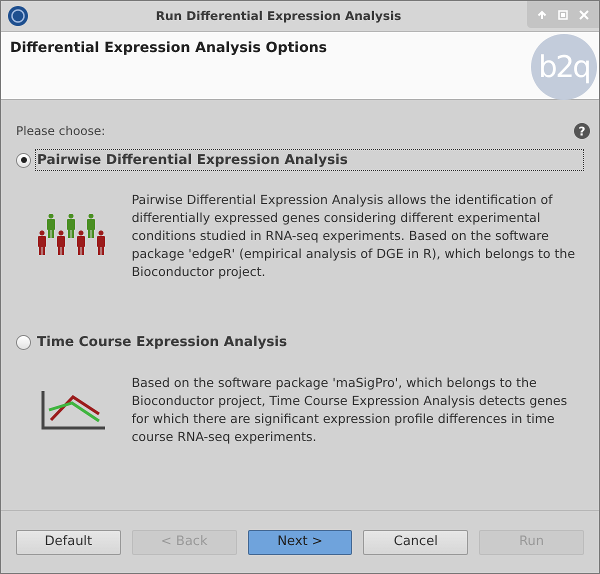 The width and height of the screenshot is (600, 574). Describe the element at coordinates (278, 16) in the screenshot. I see `window-title: Run Differential Expression Analysis` at that location.